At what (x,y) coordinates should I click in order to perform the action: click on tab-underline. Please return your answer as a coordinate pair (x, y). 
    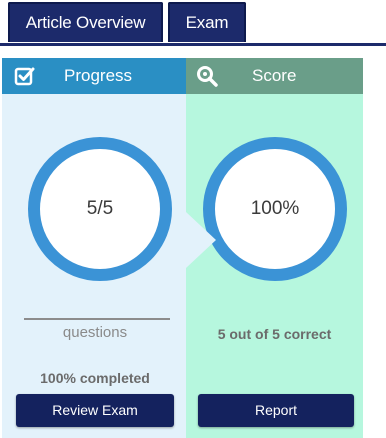
    Looking at the image, I should click on (193, 44).